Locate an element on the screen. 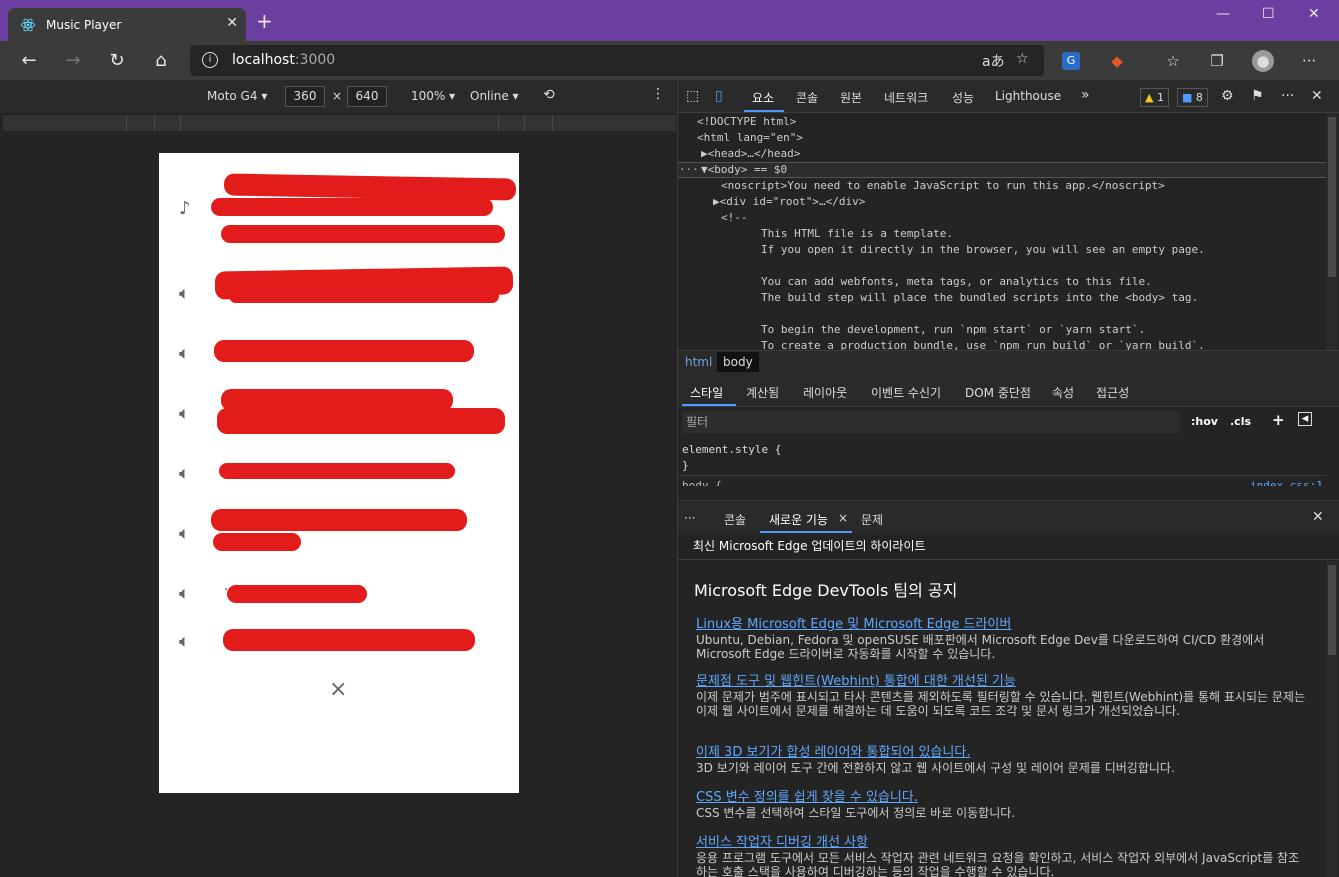 Image resolution: width=1339 pixels, height=877 pixels. news-title: Microsoft Edge DevTools 팀의 공지 is located at coordinates (826, 590).